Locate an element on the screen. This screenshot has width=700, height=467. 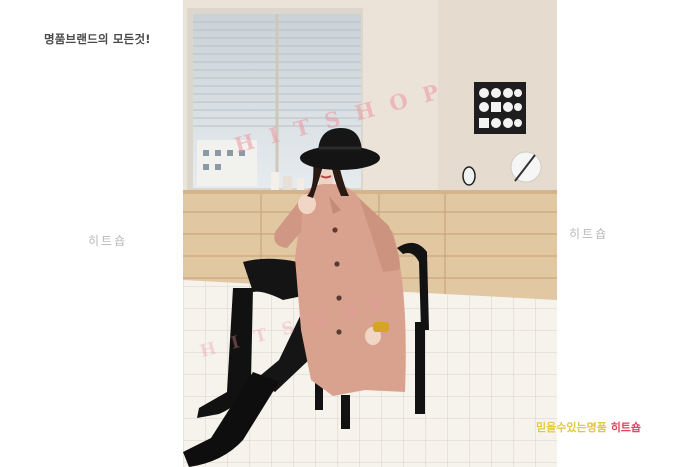
promo-tagline: 믿을수있는명품 is located at coordinates (571, 427).